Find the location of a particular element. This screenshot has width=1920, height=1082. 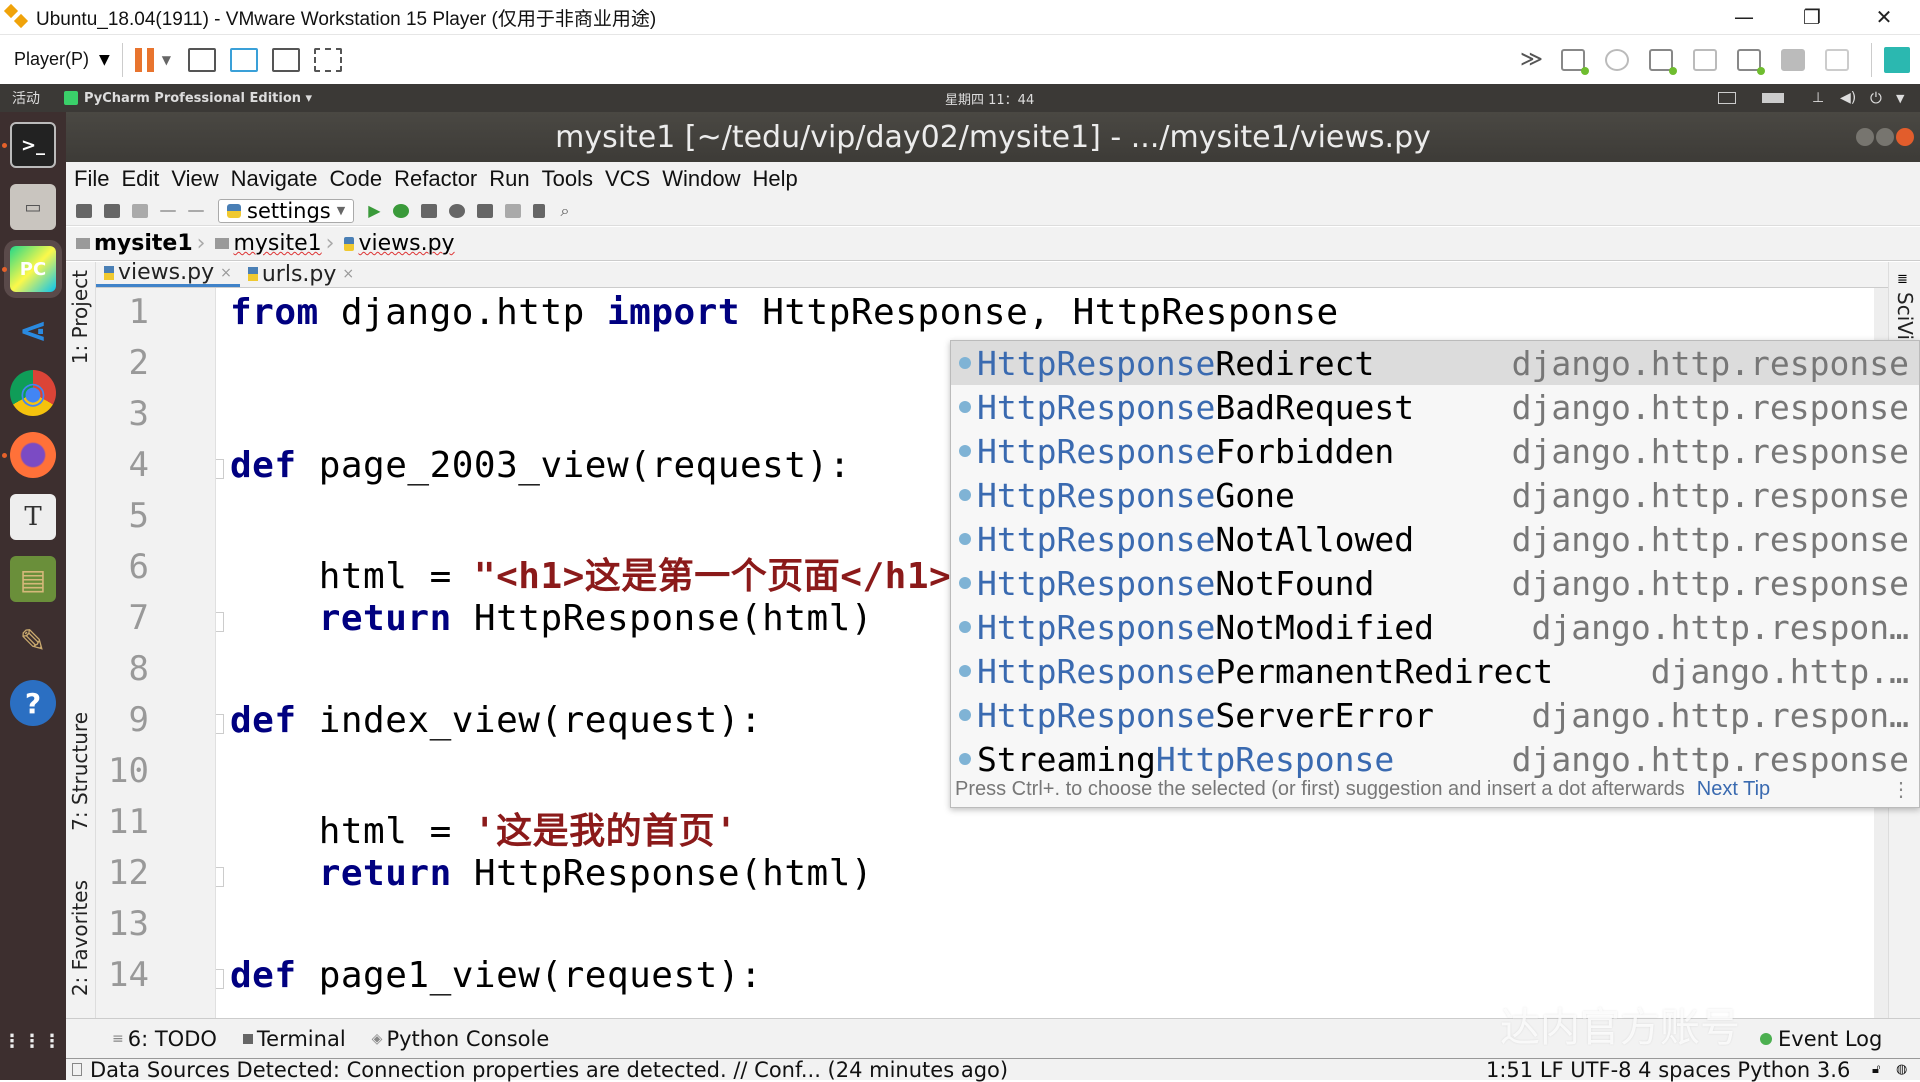

pause-vm-button is located at coordinates (144, 59).